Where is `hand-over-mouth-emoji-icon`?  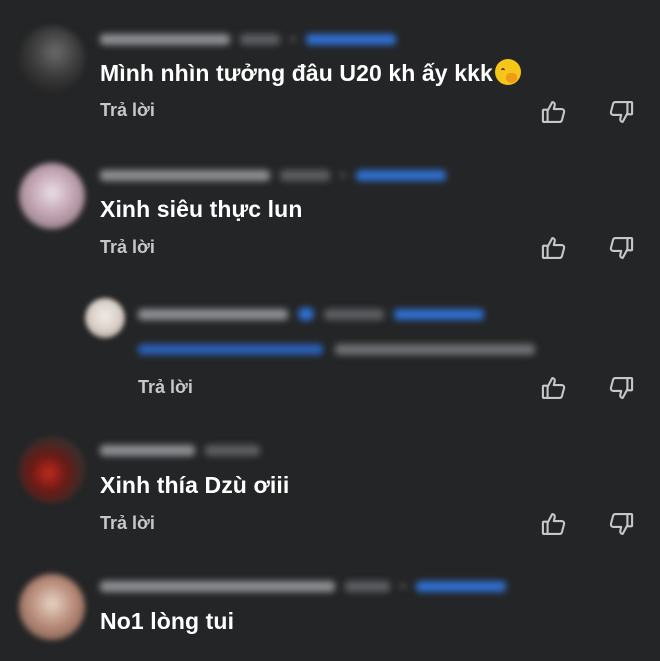 hand-over-mouth-emoji-icon is located at coordinates (507, 72).